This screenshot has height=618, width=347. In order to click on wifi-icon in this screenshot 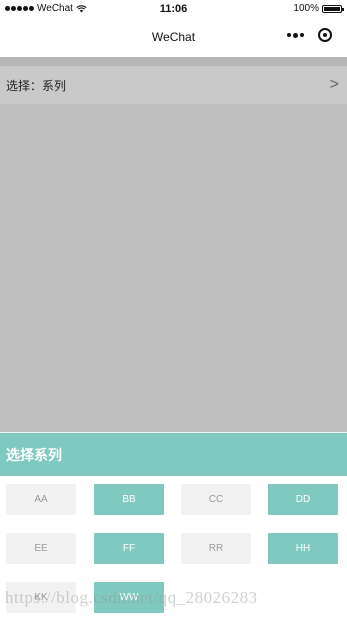, I will do `click(81, 8)`.